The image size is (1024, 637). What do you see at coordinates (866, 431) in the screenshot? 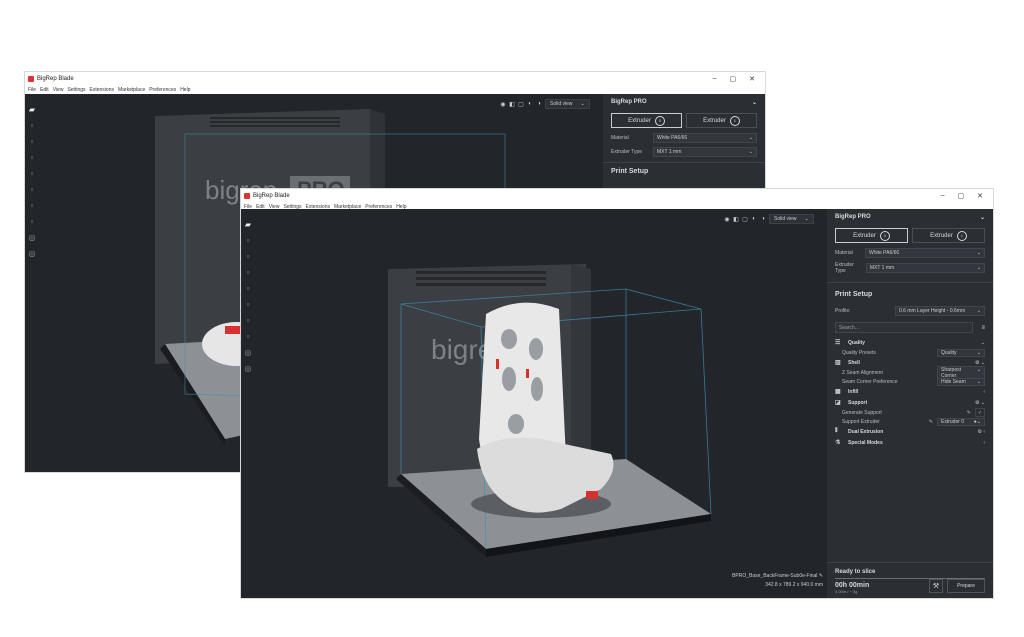
I see `category-label: Dual Extrusion` at bounding box center [866, 431].